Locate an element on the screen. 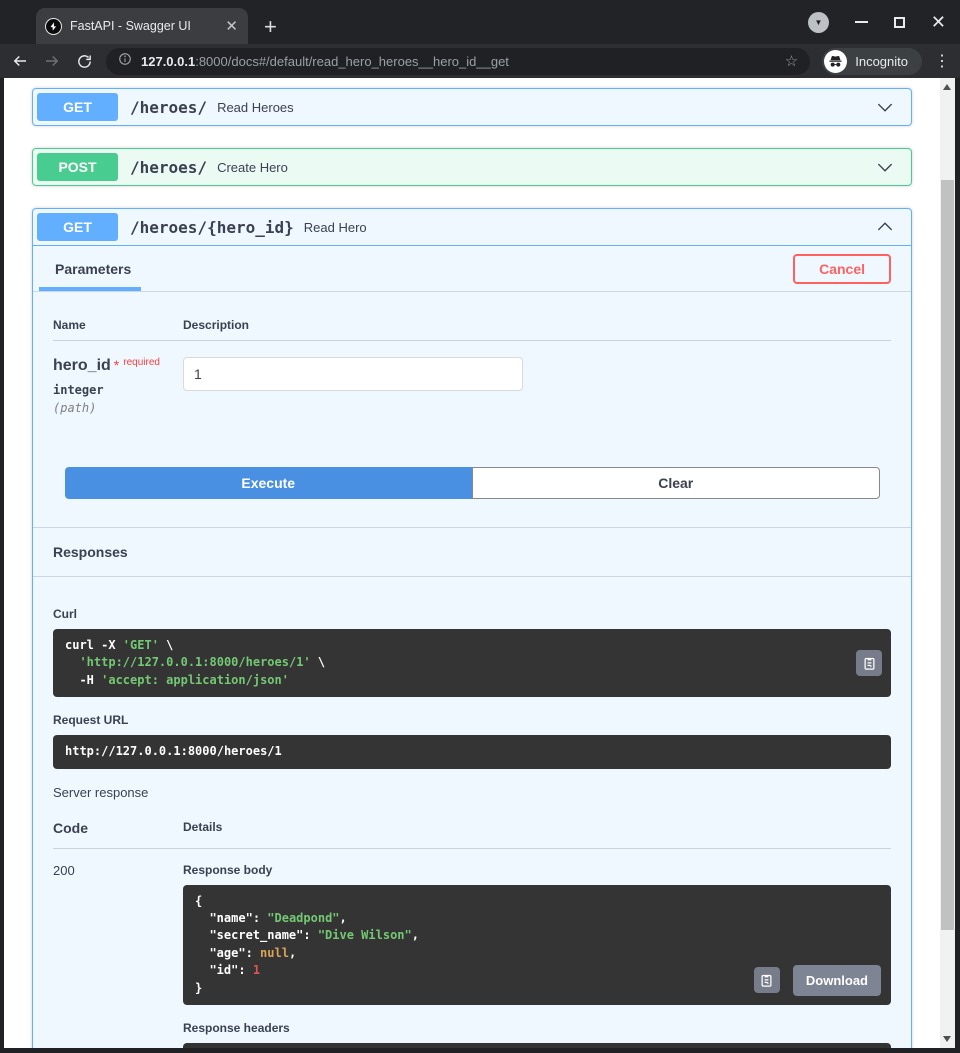  site-info-icon is located at coordinates (125, 61).